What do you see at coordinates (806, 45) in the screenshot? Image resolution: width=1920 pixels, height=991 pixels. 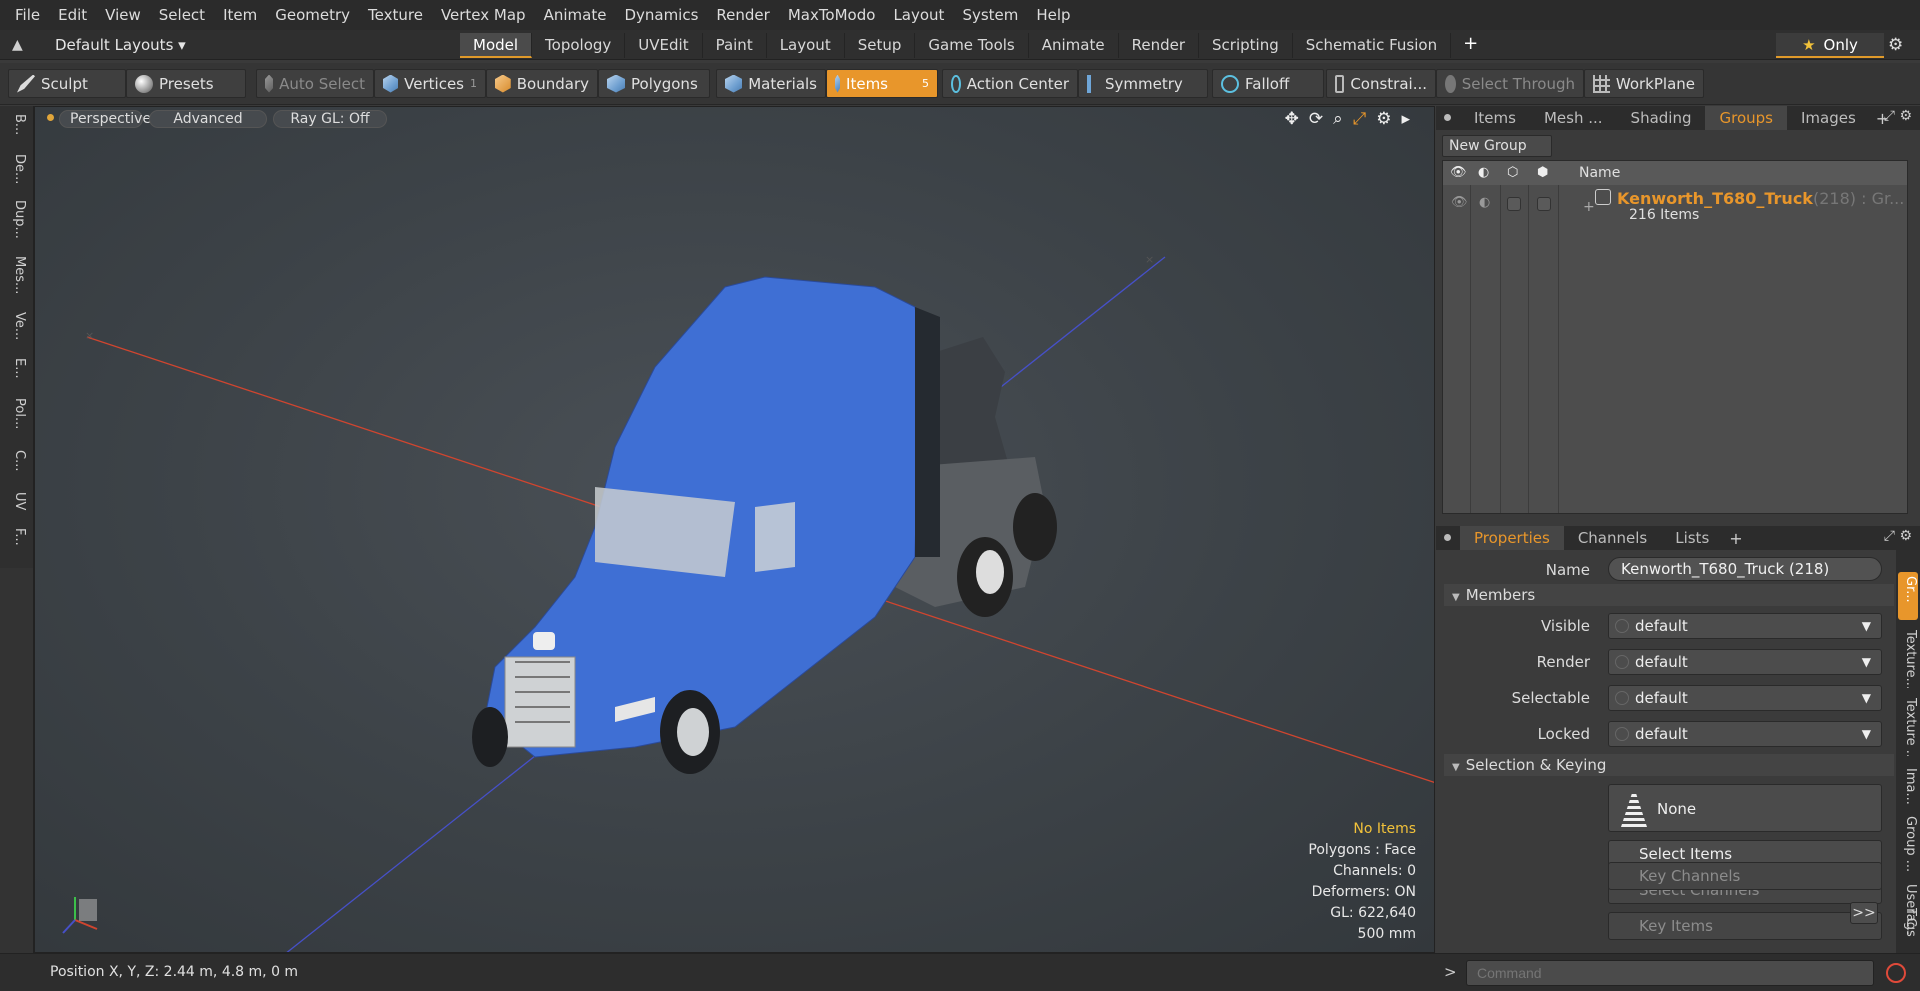 I see `tab-layout: Layout` at bounding box center [806, 45].